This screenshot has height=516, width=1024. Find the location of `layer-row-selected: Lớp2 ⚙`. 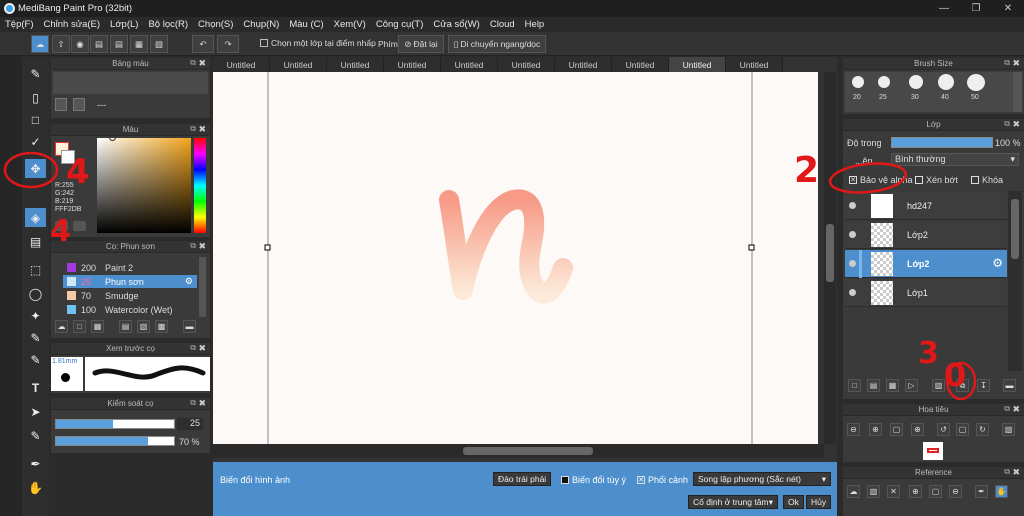

layer-row-selected: Lớp2 ⚙ is located at coordinates (926, 264).